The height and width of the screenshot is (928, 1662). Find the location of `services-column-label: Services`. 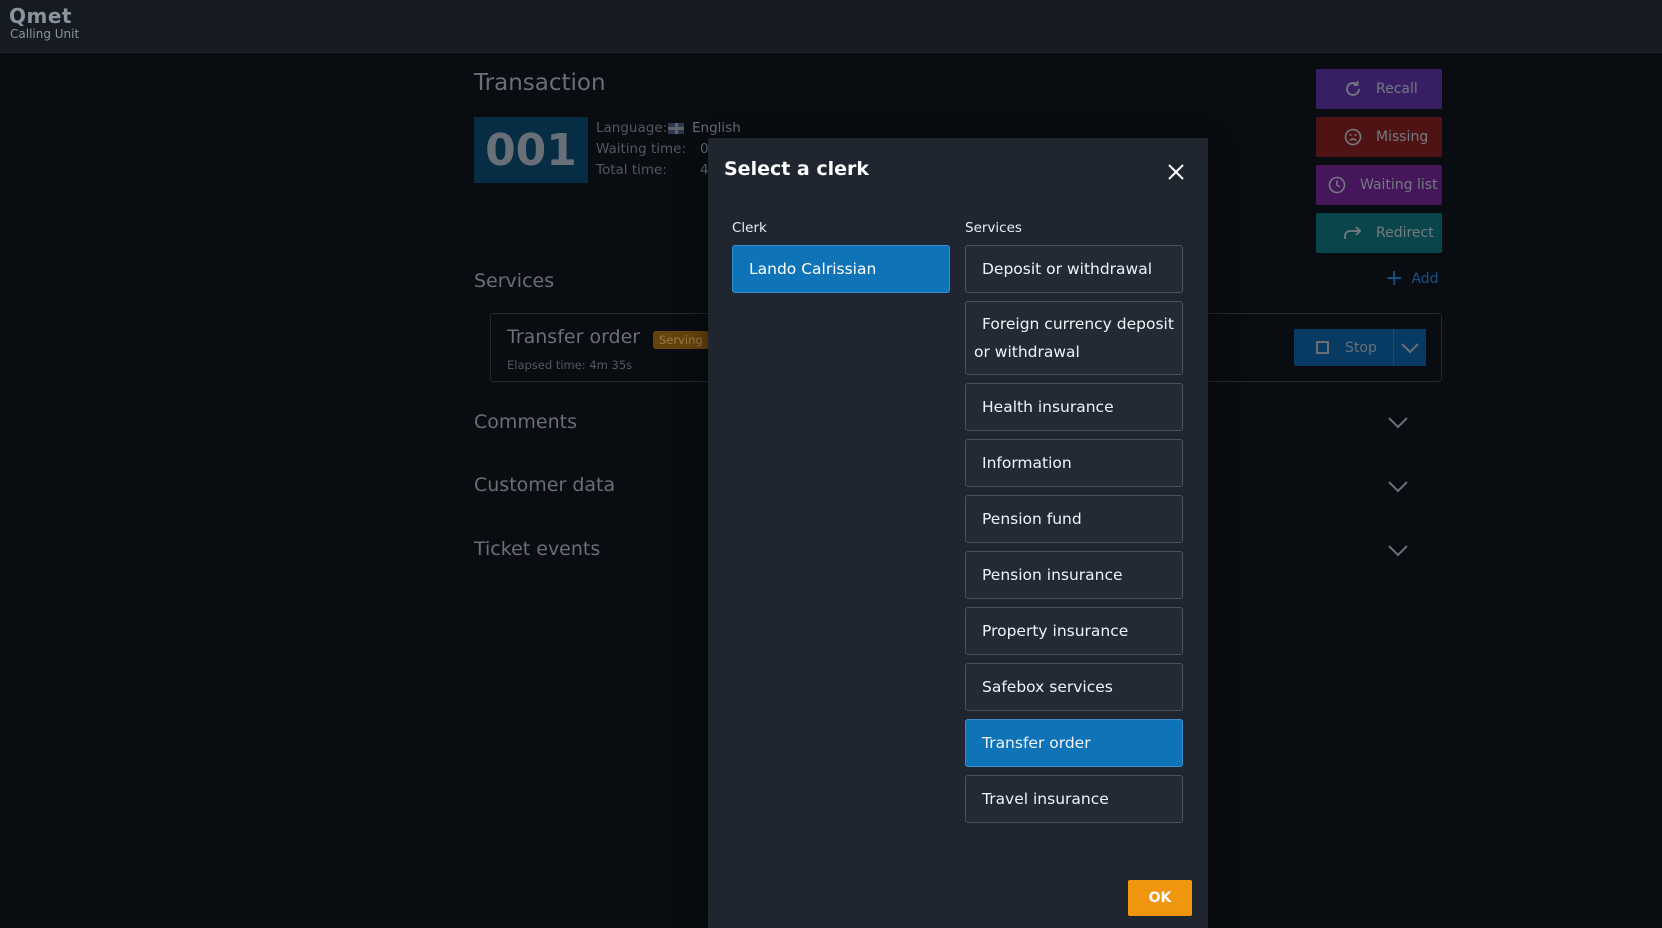

services-column-label: Services is located at coordinates (993, 228).